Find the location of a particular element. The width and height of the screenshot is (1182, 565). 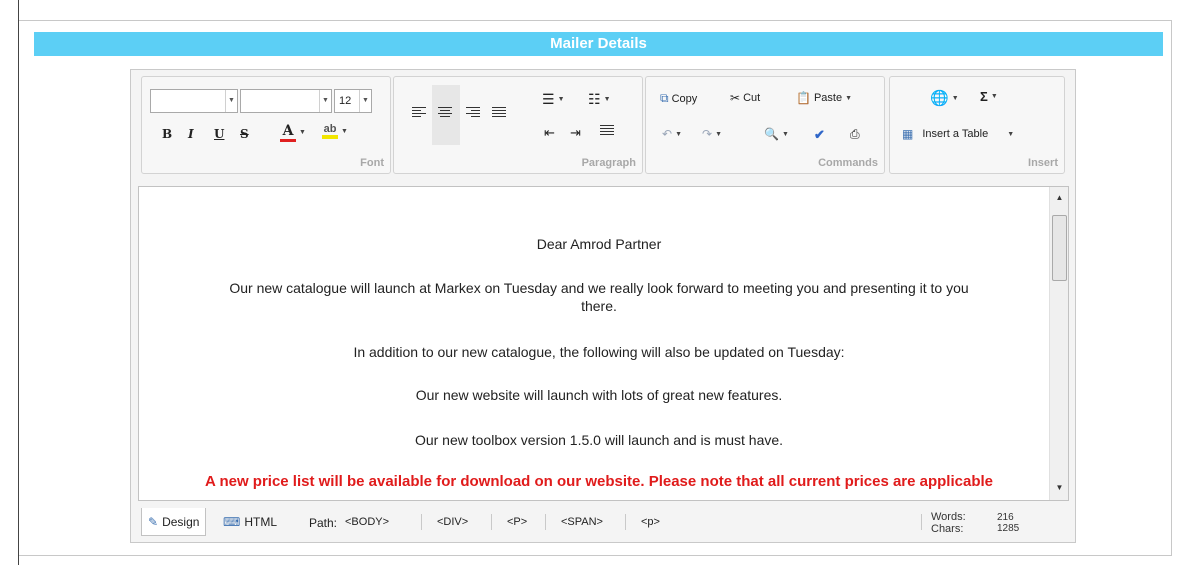

magnifier-icon: 🔍 is located at coordinates (771, 134).